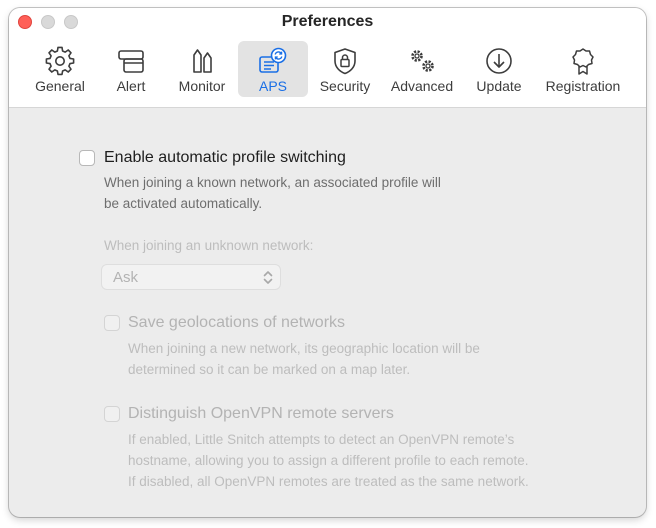 Image resolution: width=656 pixels, height=528 pixels. Describe the element at coordinates (268, 277) in the screenshot. I see `chevron-up-down-icon` at that location.